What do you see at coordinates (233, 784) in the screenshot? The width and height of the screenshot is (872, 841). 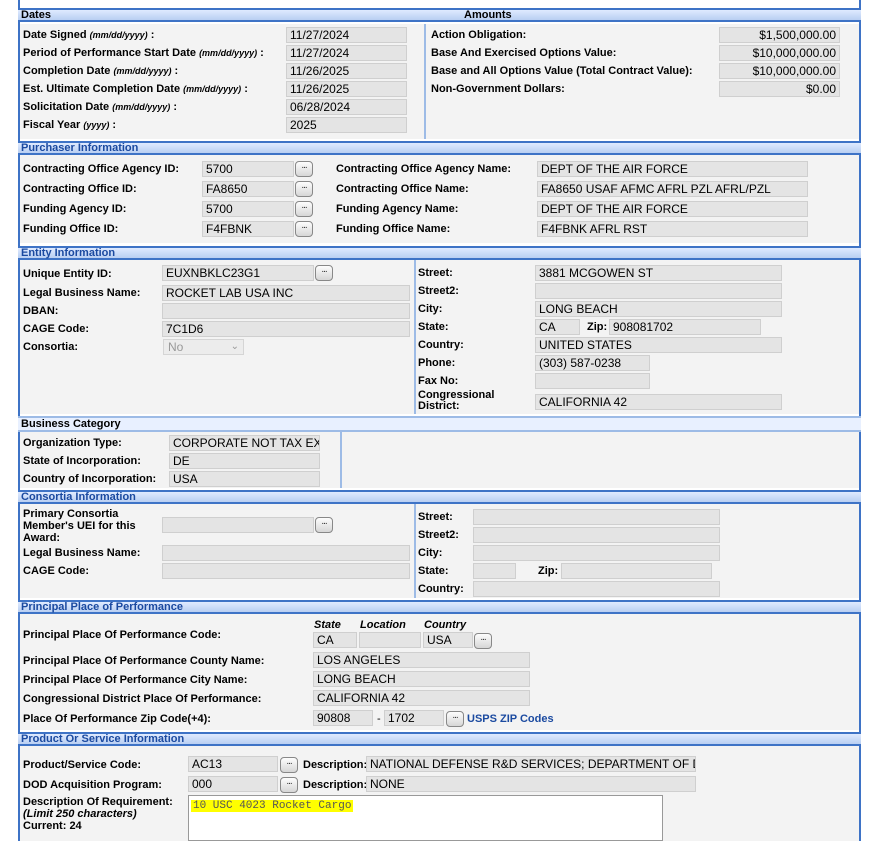 I see `dod-program-field: 000` at bounding box center [233, 784].